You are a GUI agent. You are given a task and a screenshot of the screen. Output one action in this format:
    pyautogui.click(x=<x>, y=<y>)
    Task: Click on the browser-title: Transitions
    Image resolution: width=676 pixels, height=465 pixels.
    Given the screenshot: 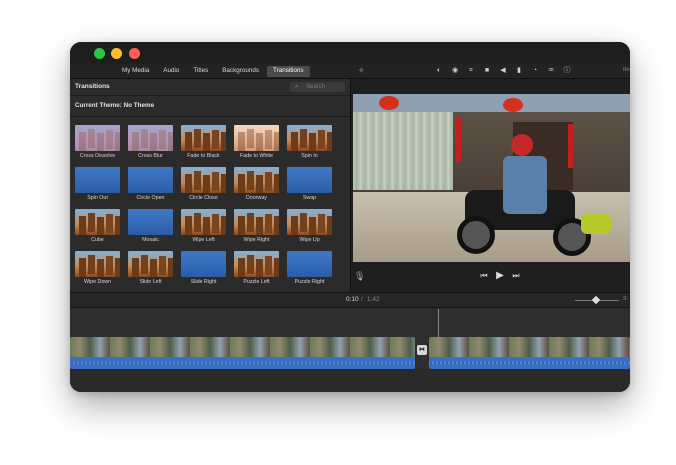 What is the action you would take?
    pyautogui.click(x=92, y=86)
    